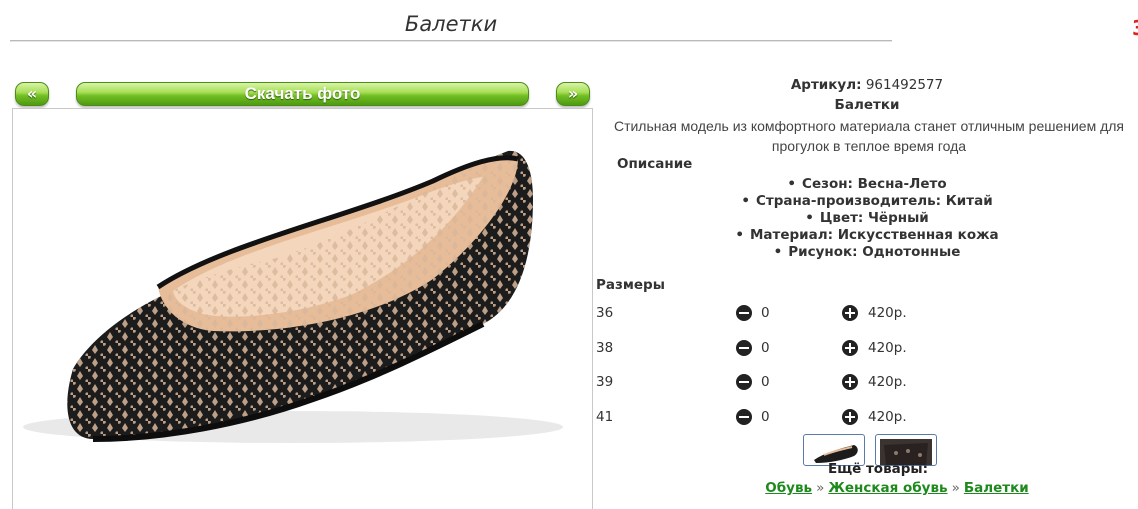 The image size is (1138, 509). I want to click on spec-item: Сезон: Весна-Лето, so click(867, 184).